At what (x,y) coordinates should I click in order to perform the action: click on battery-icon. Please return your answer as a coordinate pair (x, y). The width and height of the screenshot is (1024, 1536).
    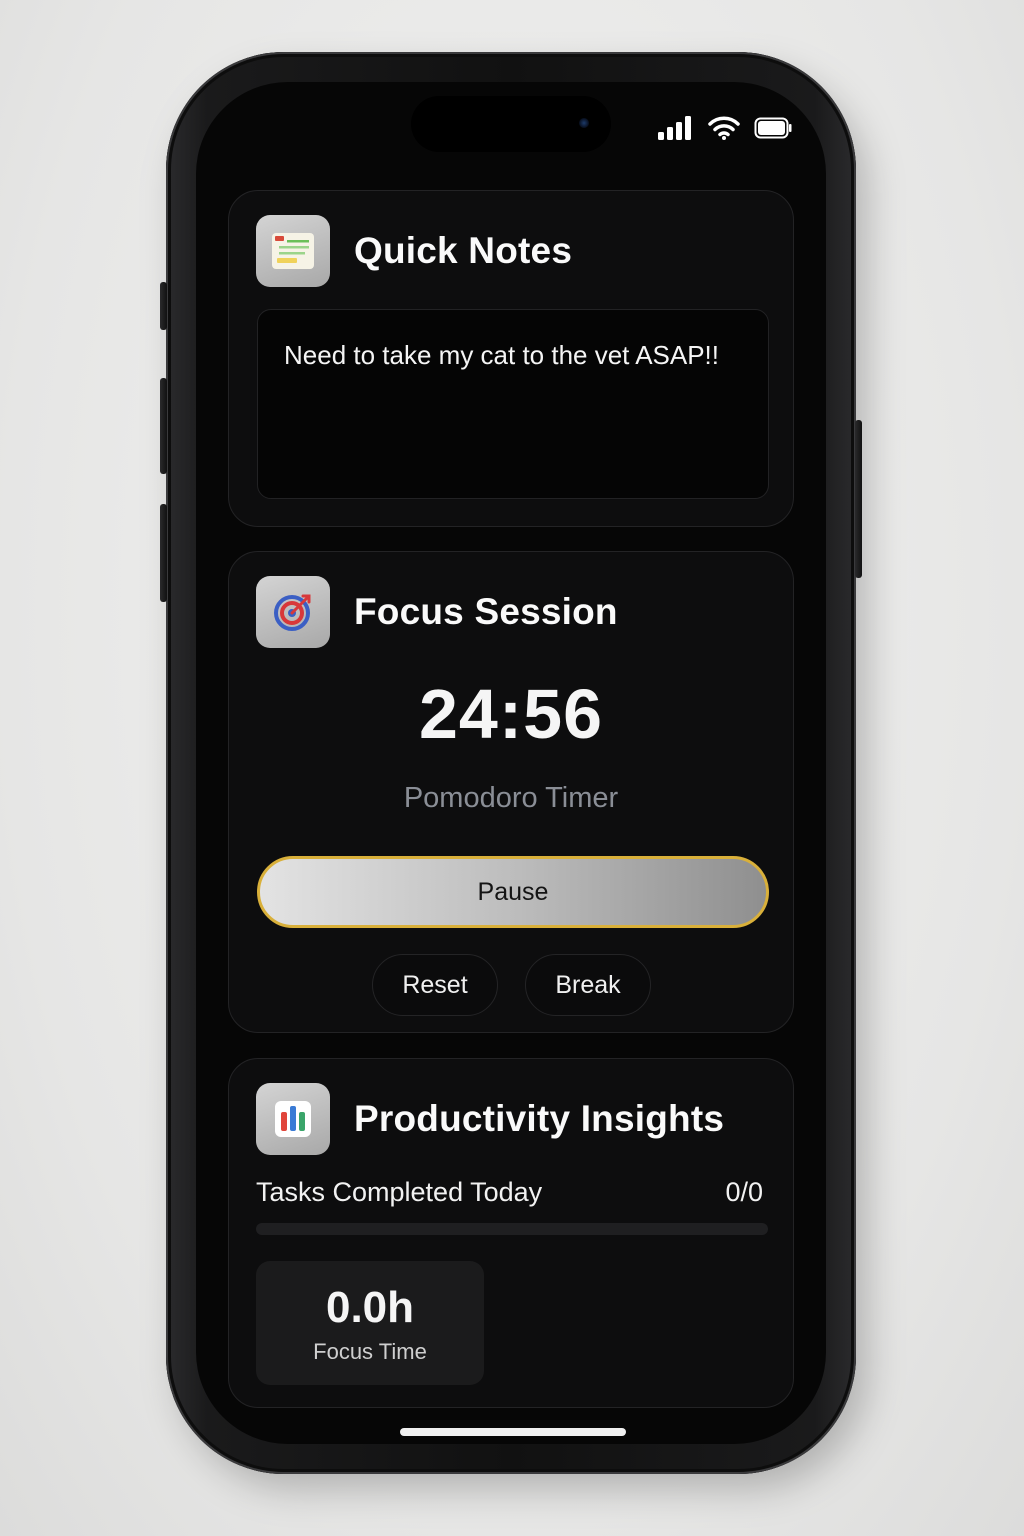
    Looking at the image, I should click on (773, 128).